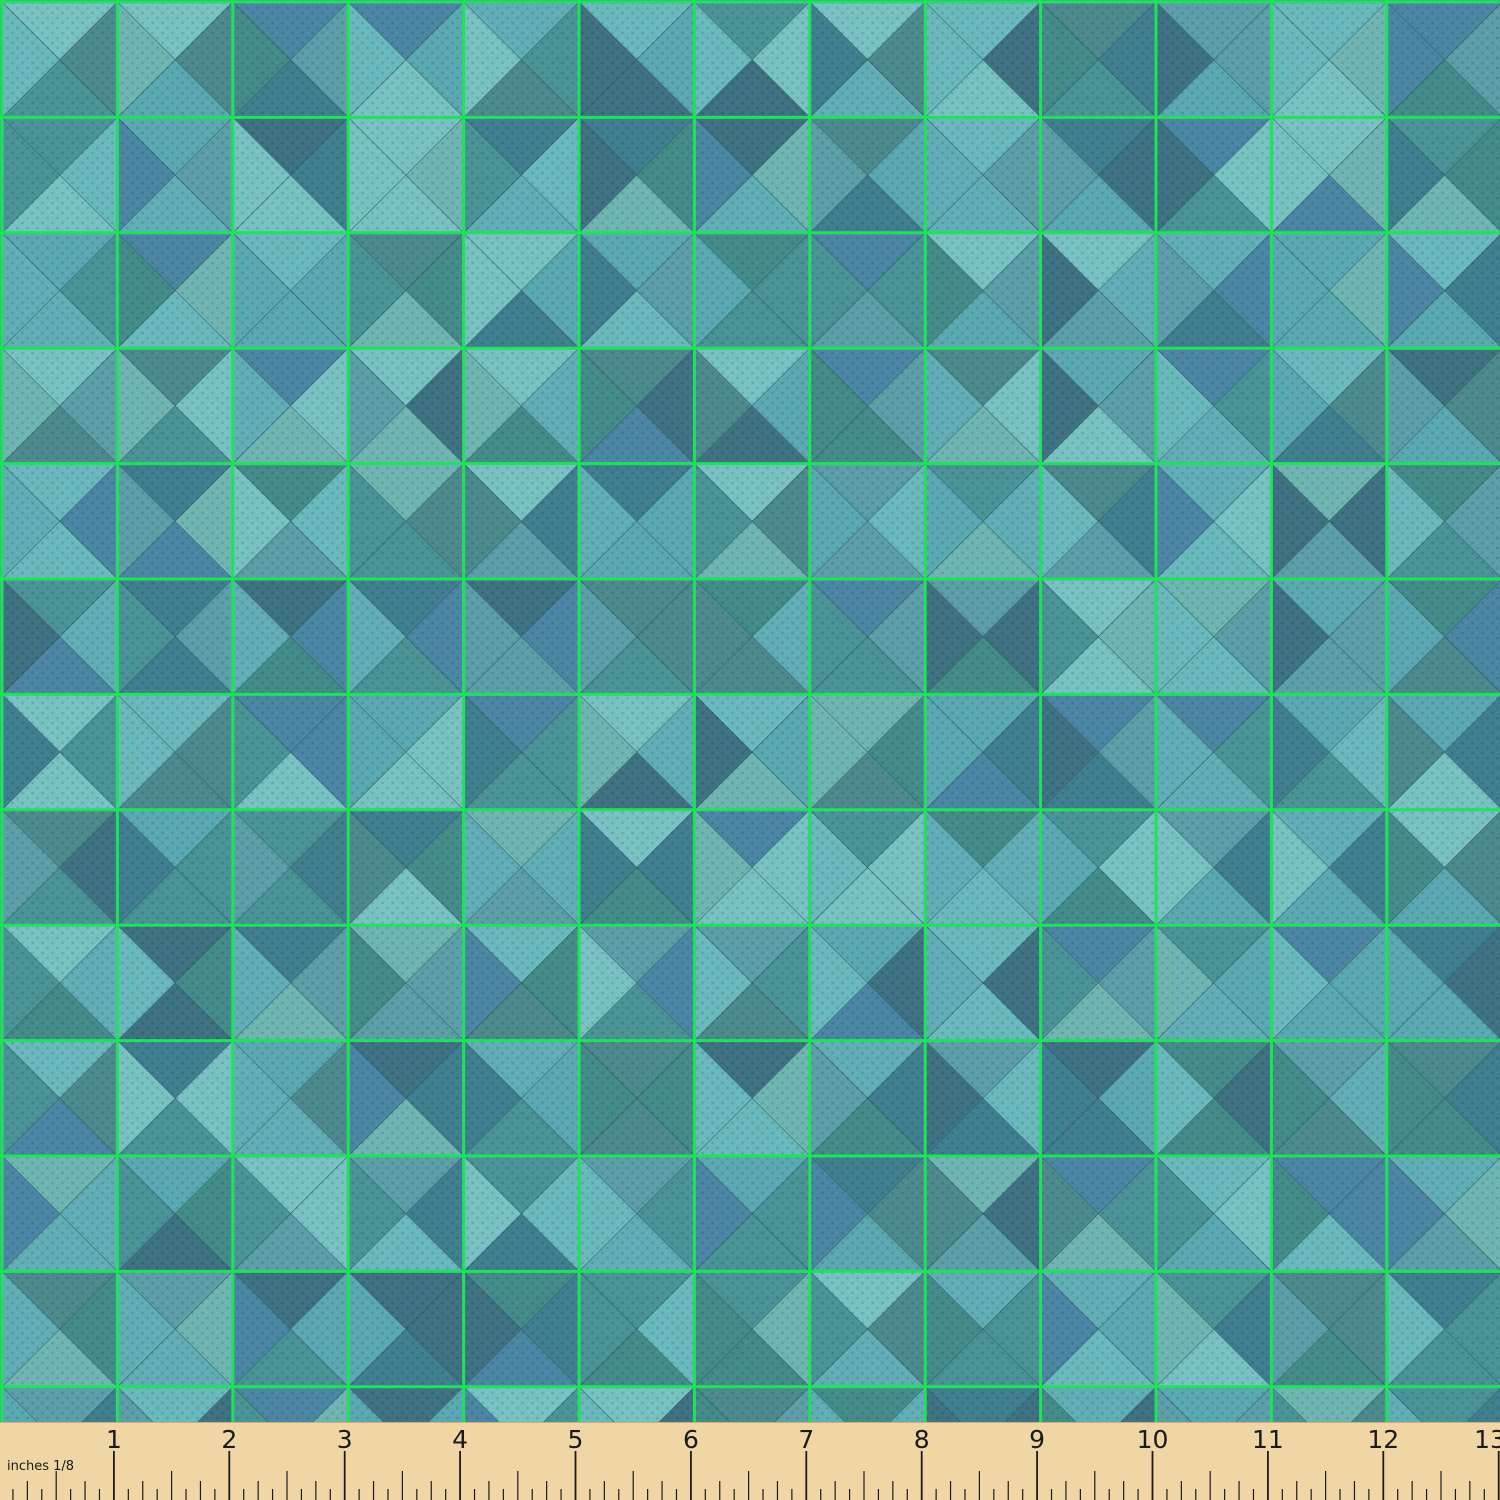 This screenshot has height=1500, width=1500. What do you see at coordinates (41, 1466) in the screenshot?
I see `ruler-units-label: inches 1/8` at bounding box center [41, 1466].